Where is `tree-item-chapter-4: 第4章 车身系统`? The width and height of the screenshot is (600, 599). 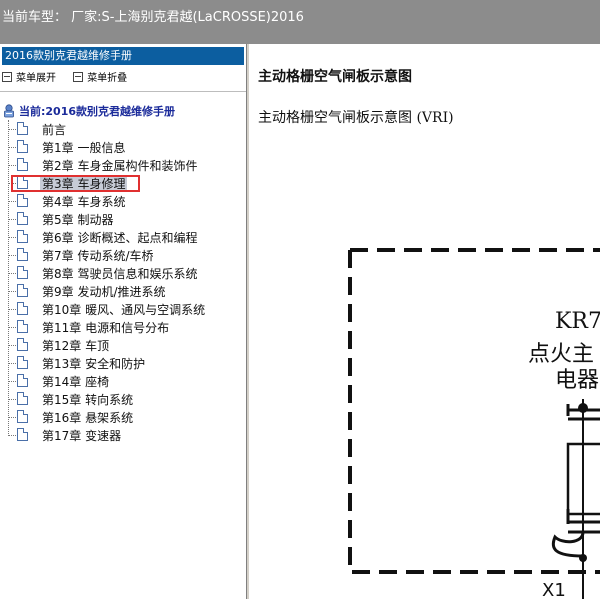 tree-item-chapter-4: 第4章 车身系统 is located at coordinates (123, 201).